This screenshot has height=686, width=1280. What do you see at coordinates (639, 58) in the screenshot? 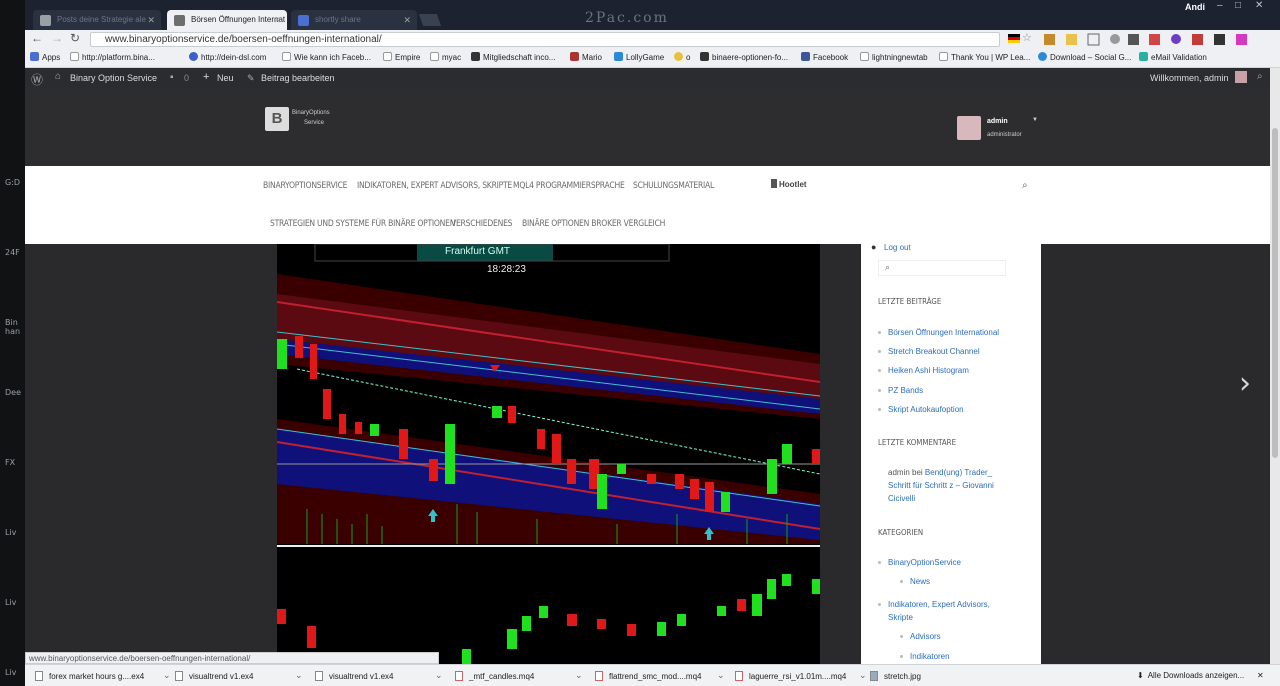
I see `bookmark: LollyGame` at bounding box center [639, 58].